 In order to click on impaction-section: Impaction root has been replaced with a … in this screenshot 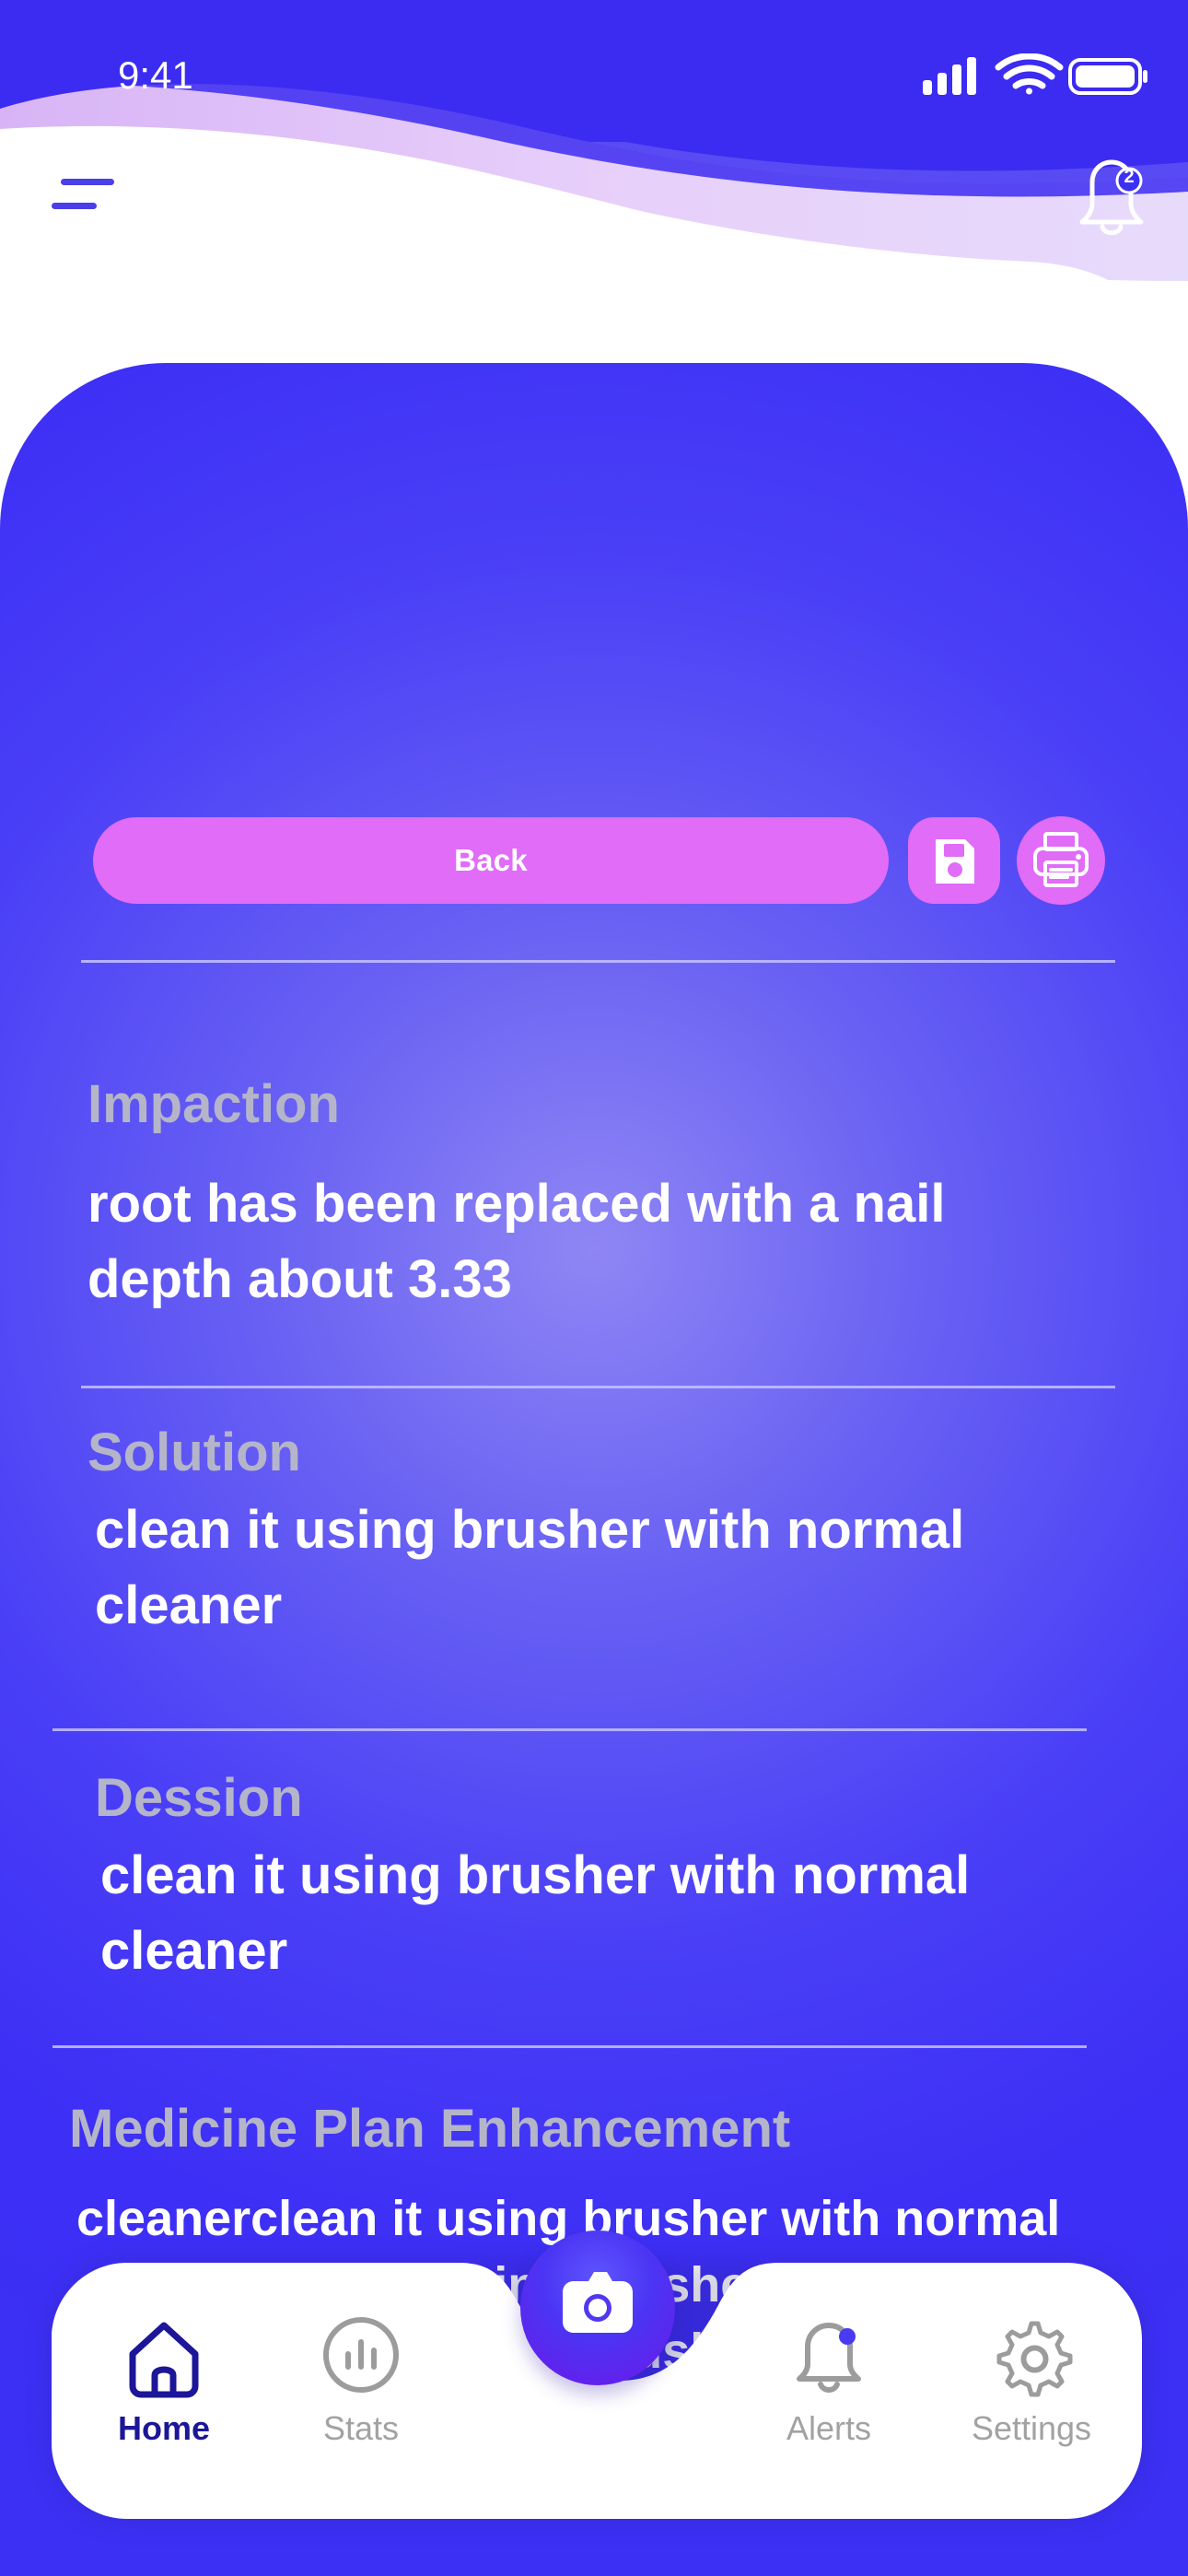, I will do `click(598, 1197)`.